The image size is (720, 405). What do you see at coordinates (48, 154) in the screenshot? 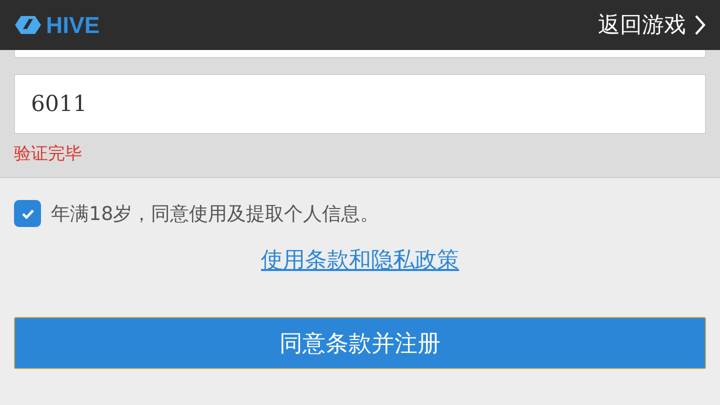
I see `verification-message: 验证完毕` at bounding box center [48, 154].